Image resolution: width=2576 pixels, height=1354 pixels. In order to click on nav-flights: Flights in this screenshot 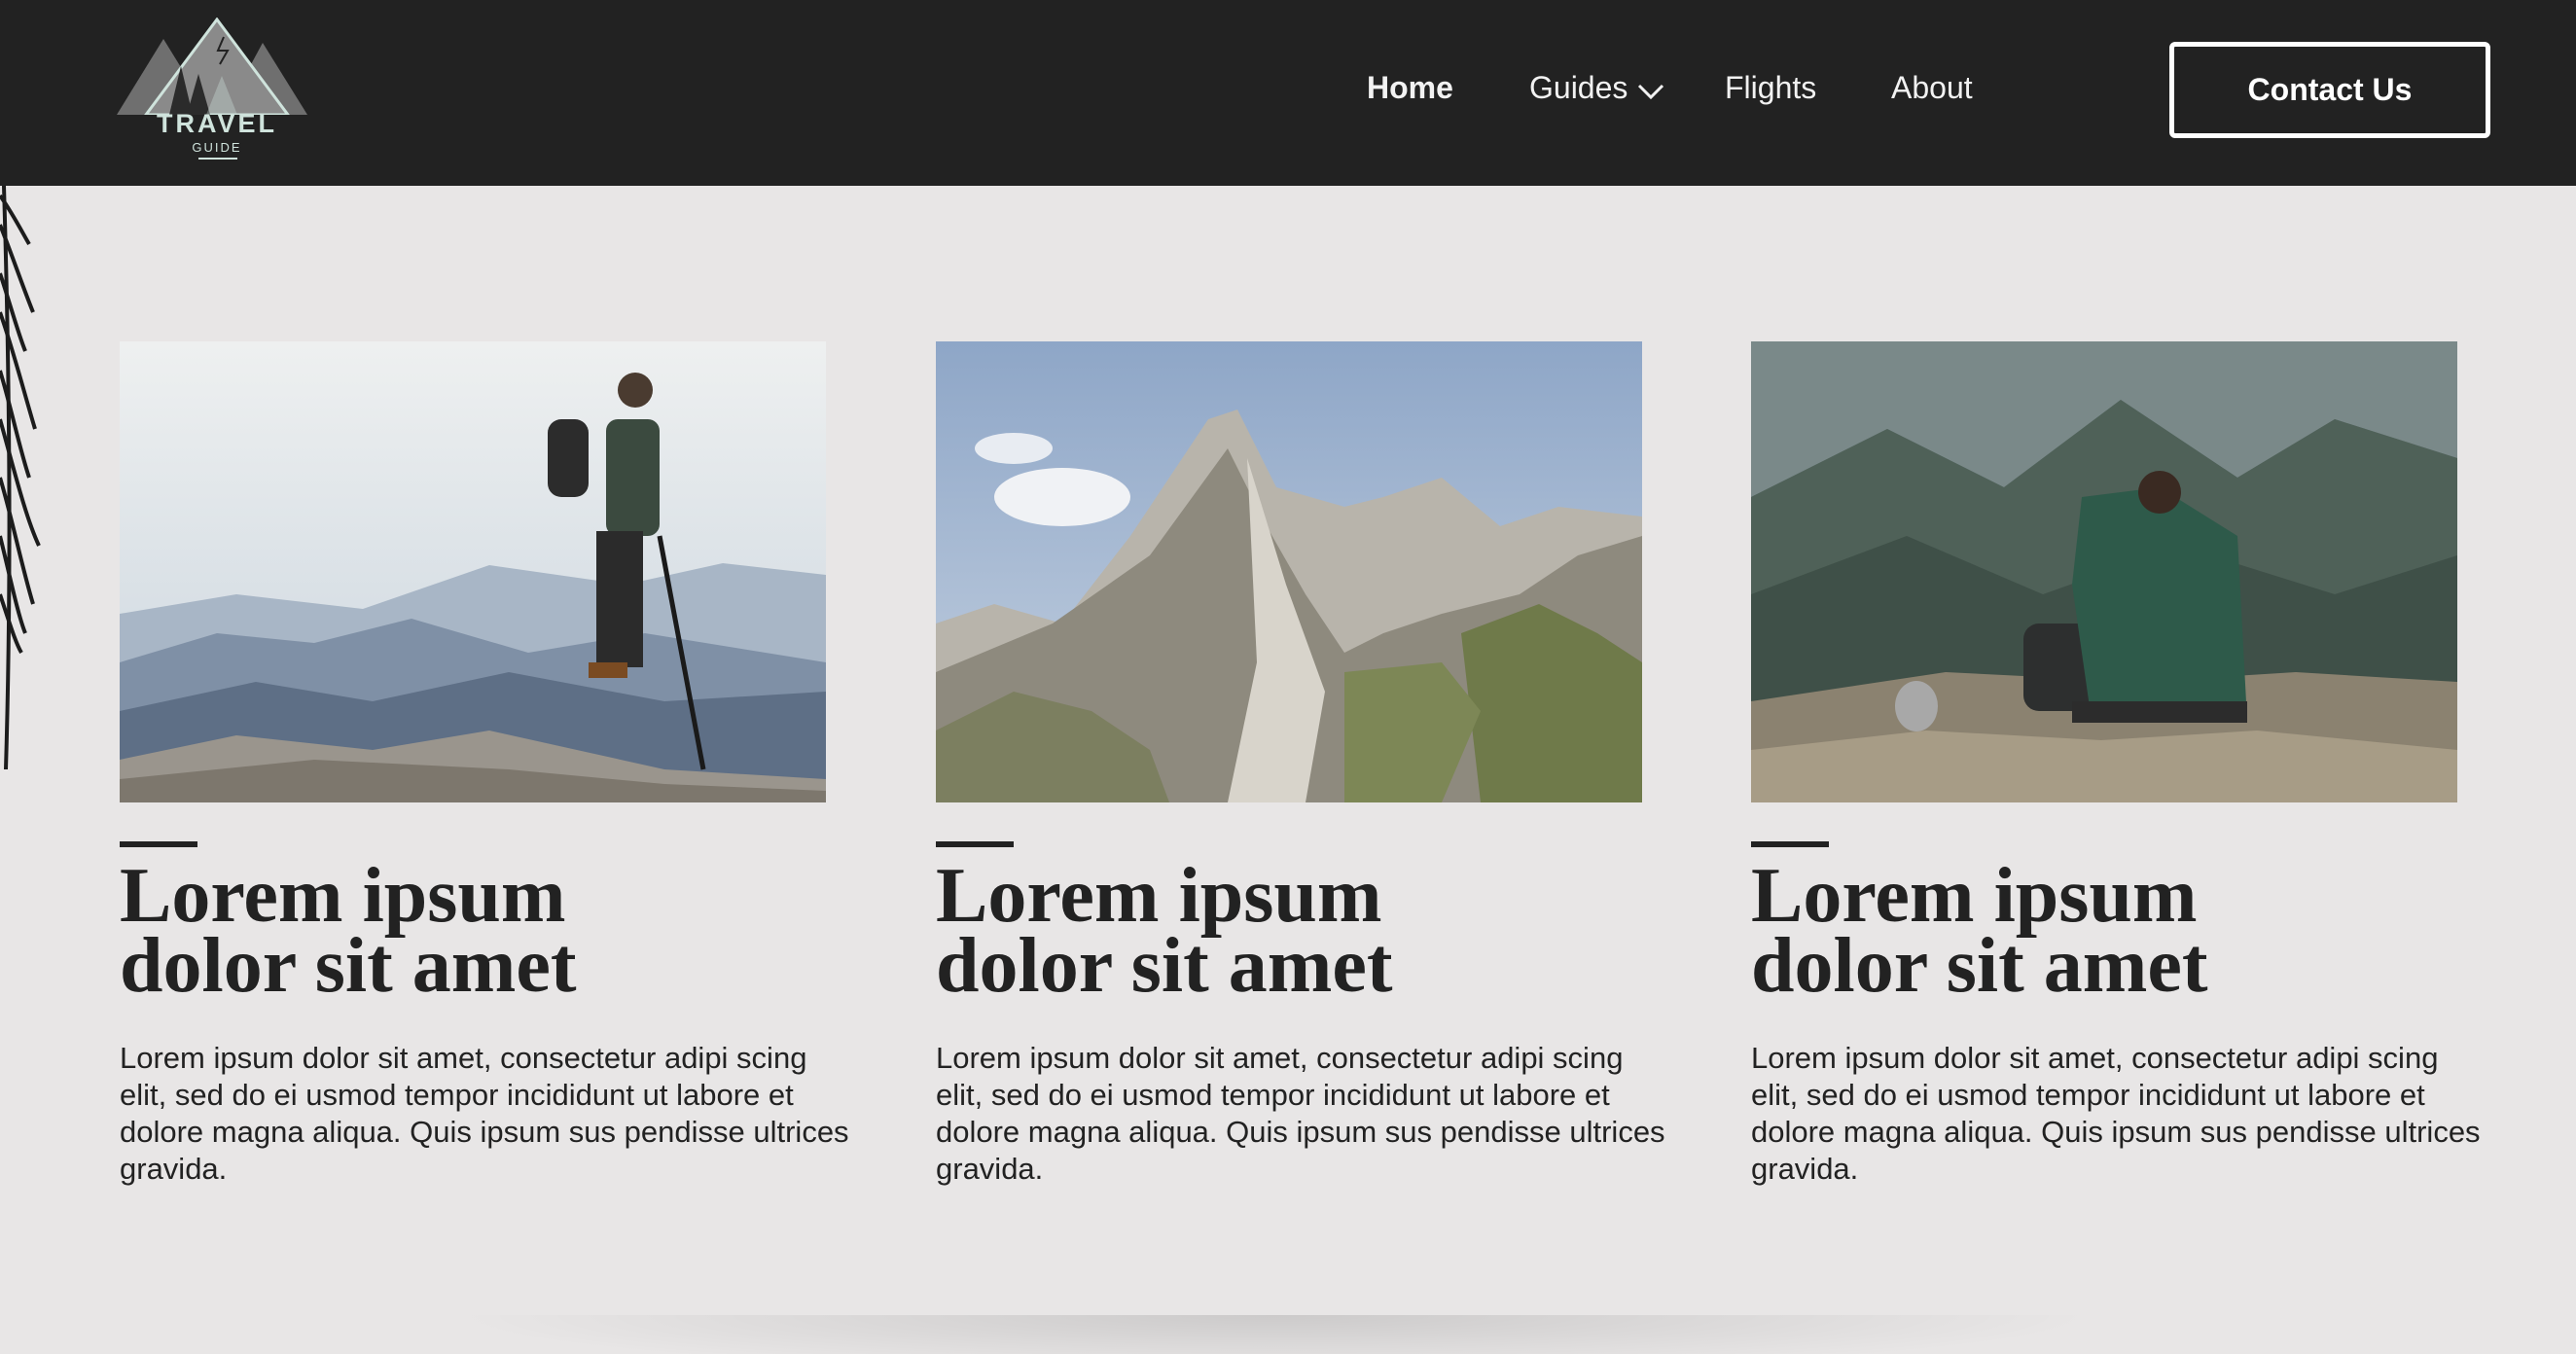, I will do `click(1770, 88)`.